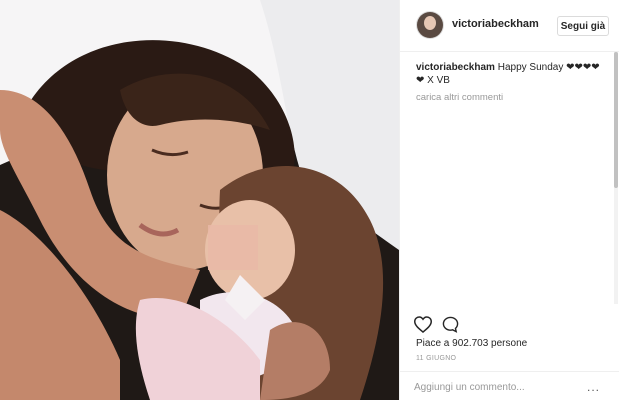 The height and width of the screenshot is (400, 619). Describe the element at coordinates (495, 24) in the screenshot. I see `username-link: victoriabeckham` at that location.